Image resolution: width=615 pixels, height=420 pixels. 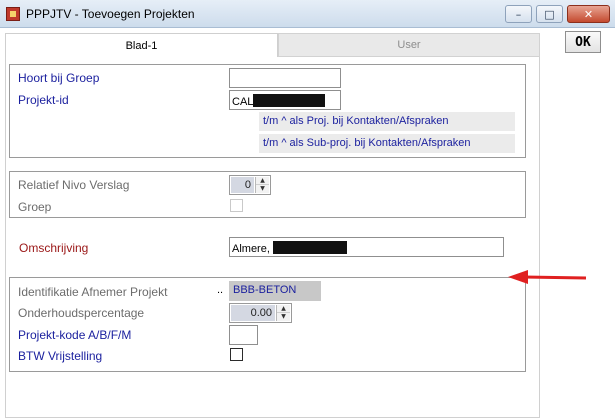 I want to click on onderhoudspercentage-stepper: 0.00 ▲ ▼, so click(x=260, y=313).